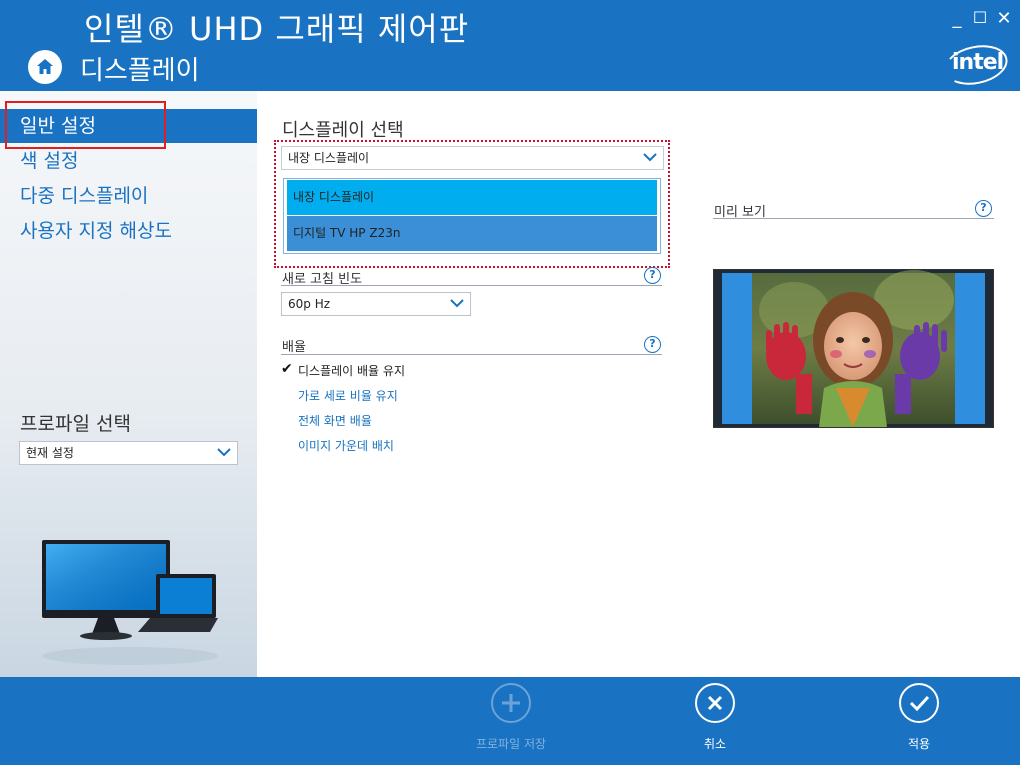 Image resolution: width=1020 pixels, height=765 pixels. I want to click on intel-logo-text: intel, so click(978, 62).